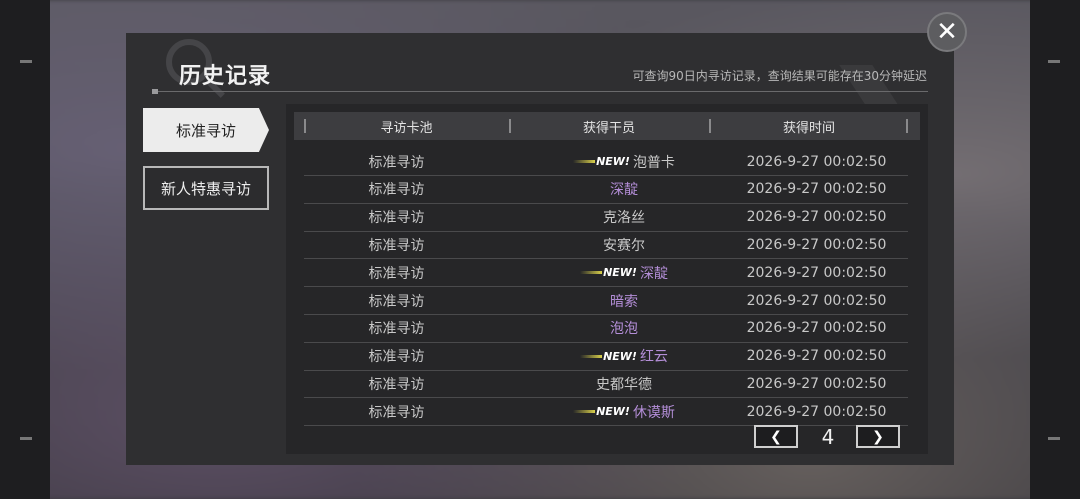  Describe the element at coordinates (406, 128) in the screenshot. I see `column-header-pool: 寻访卡池` at that location.